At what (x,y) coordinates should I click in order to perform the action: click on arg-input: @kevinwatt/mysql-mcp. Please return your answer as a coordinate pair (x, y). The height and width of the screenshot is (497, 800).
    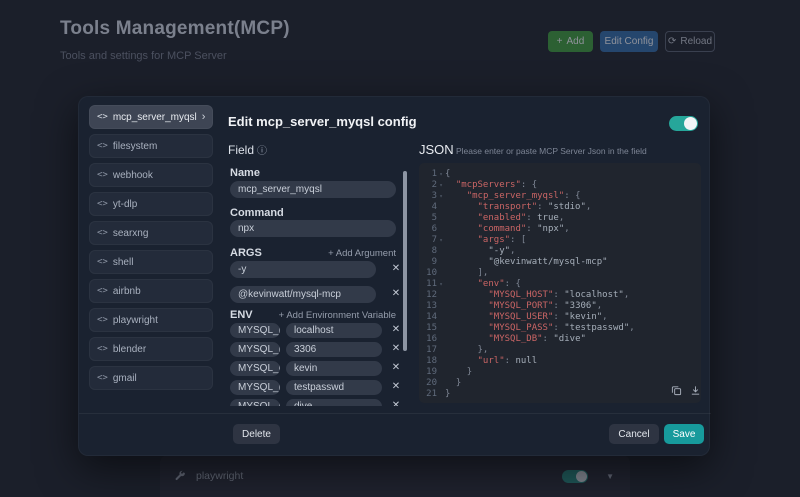
    Looking at the image, I should click on (303, 294).